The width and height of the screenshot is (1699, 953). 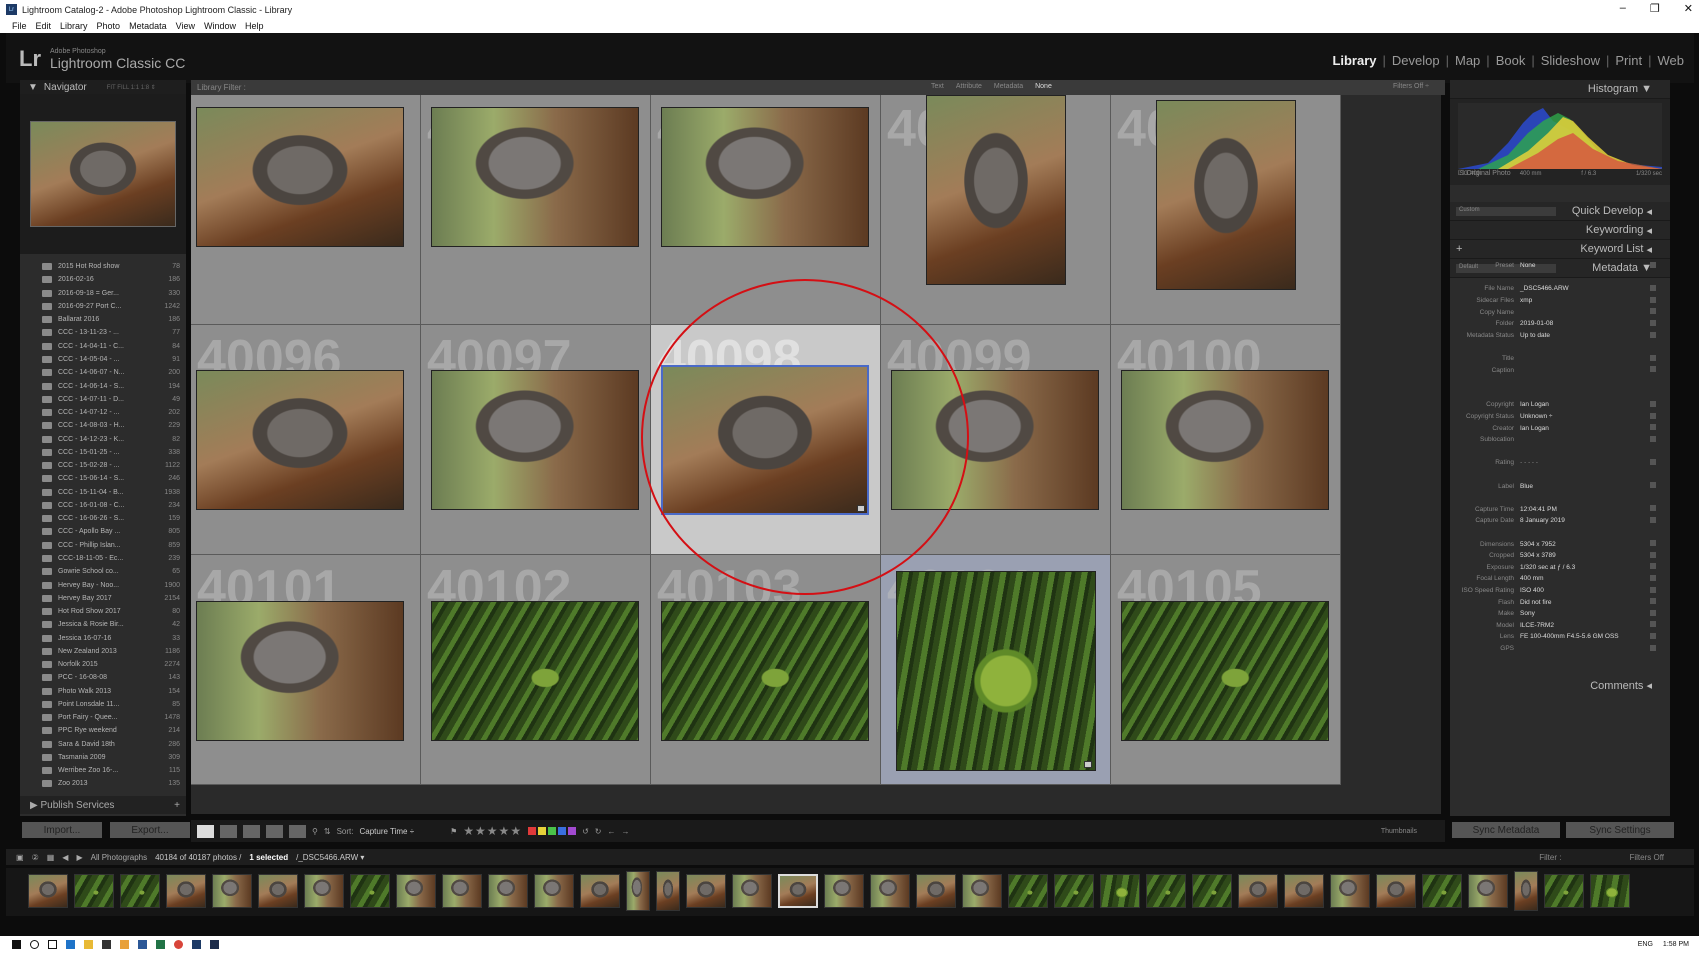 What do you see at coordinates (103, 637) in the screenshot?
I see `folder-item: Jessica 16-07-16 33` at bounding box center [103, 637].